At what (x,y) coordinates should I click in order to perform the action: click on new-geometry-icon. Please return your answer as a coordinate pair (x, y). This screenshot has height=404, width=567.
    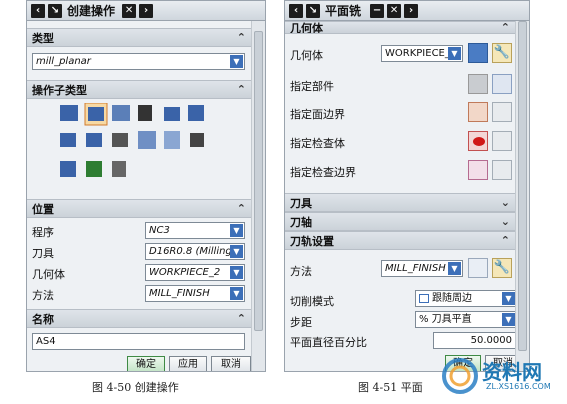
    Looking at the image, I should click on (478, 53).